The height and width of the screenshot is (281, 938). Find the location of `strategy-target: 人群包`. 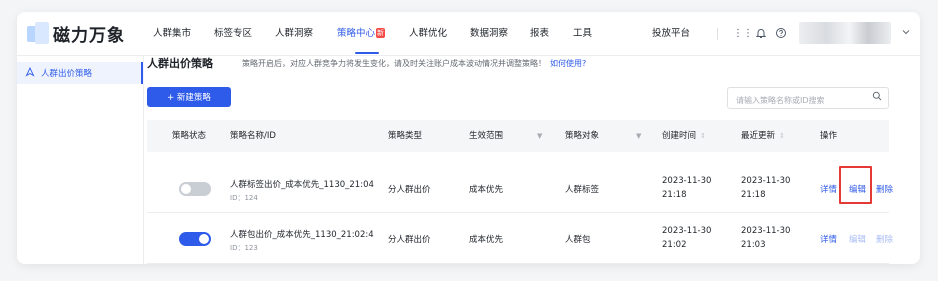

strategy-target: 人群包 is located at coordinates (578, 240).